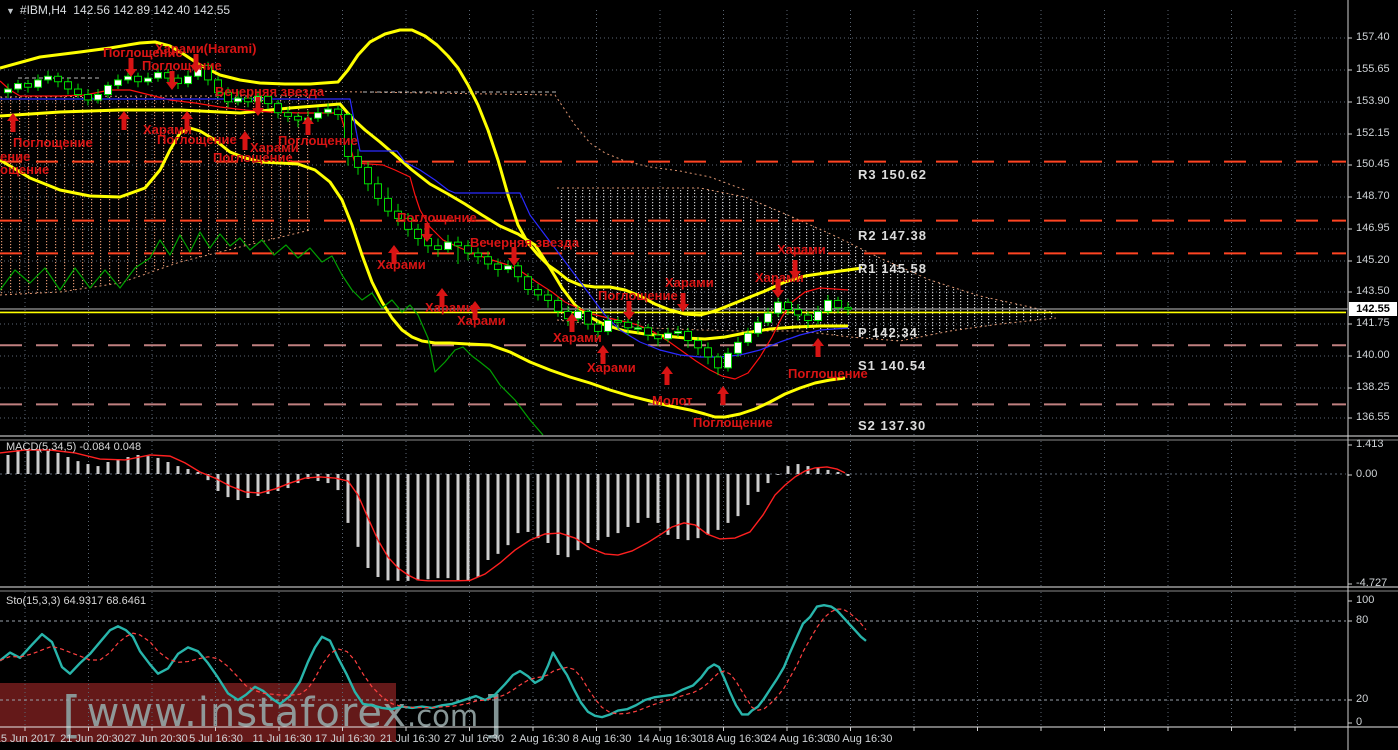  What do you see at coordinates (474, 739) in the screenshot?
I see `time-axis-label: 27 Jul 16:30` at bounding box center [474, 739].